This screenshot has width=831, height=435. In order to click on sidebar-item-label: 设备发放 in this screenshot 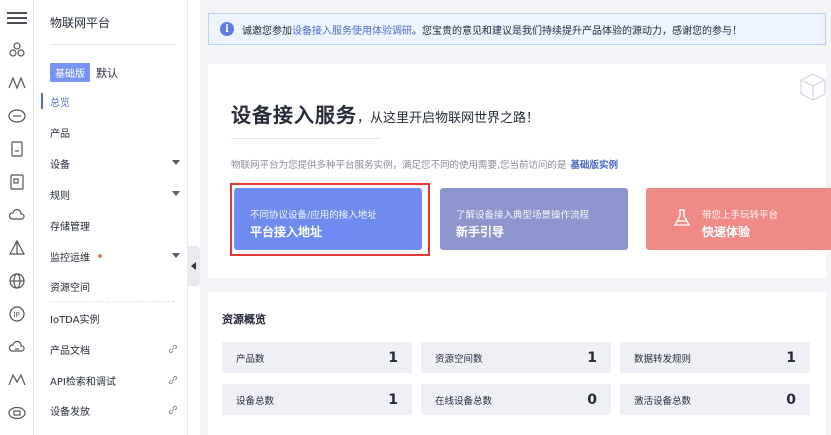, I will do `click(70, 412)`.